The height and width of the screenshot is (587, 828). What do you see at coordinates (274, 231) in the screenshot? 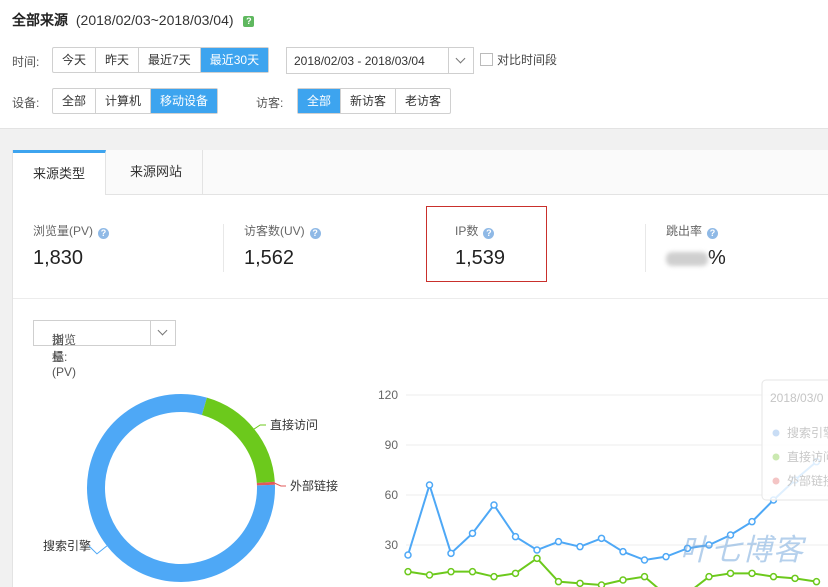
I see `metric-label: 访客数(UV)` at bounding box center [274, 231].